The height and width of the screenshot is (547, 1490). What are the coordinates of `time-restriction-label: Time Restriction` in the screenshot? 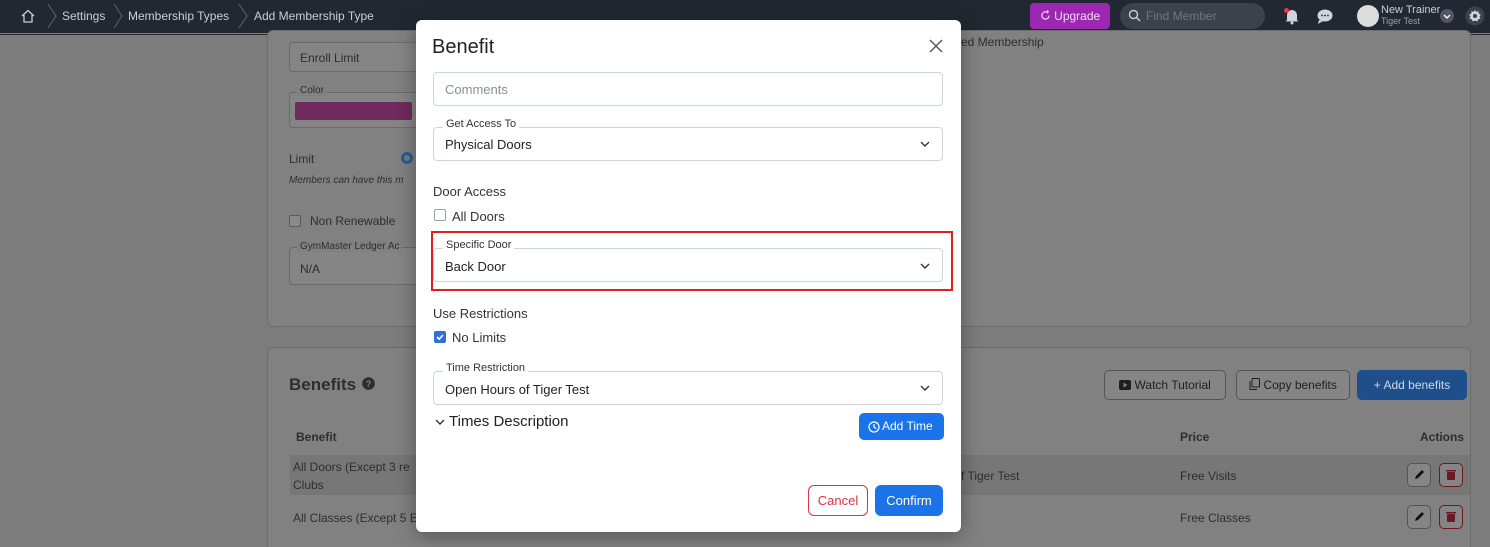 It's located at (486, 368).